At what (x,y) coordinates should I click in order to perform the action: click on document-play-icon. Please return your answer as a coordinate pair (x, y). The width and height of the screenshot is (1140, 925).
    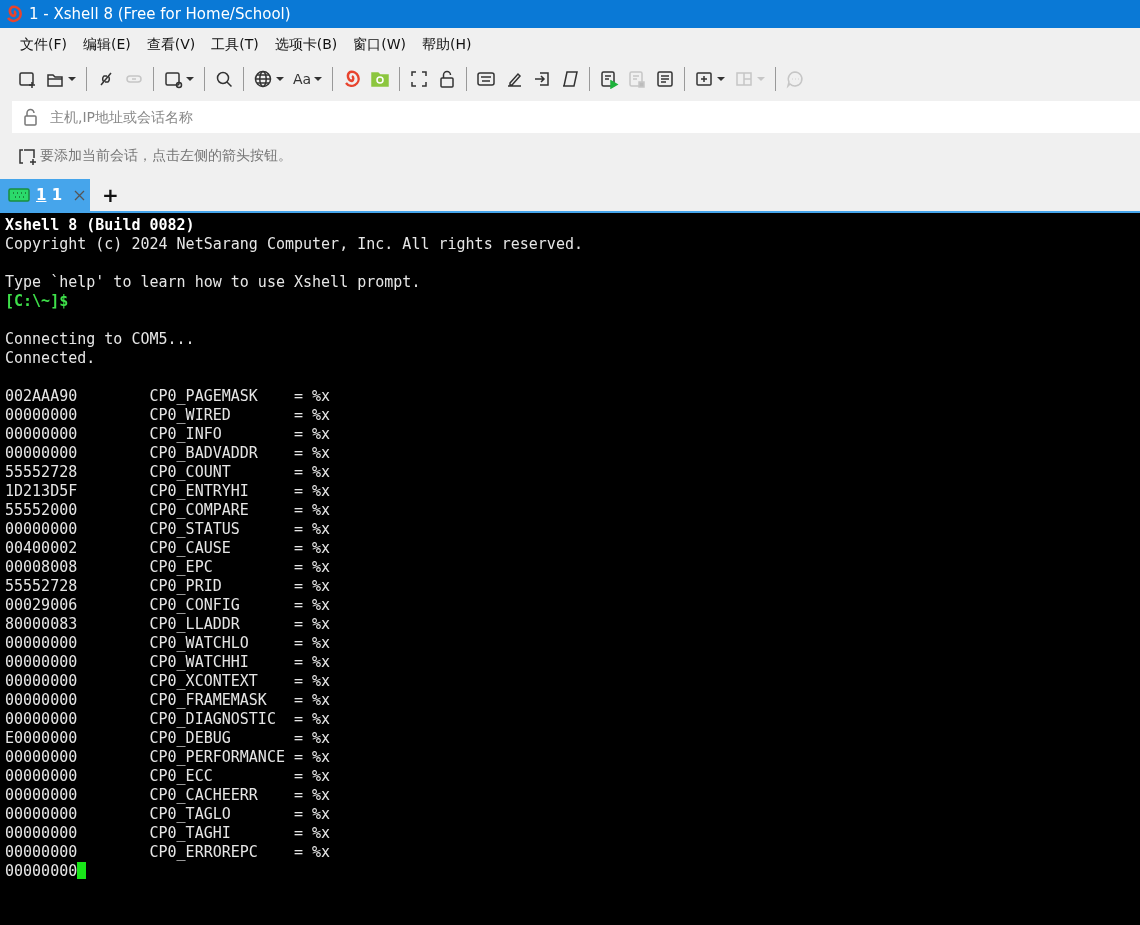
    Looking at the image, I should click on (609, 79).